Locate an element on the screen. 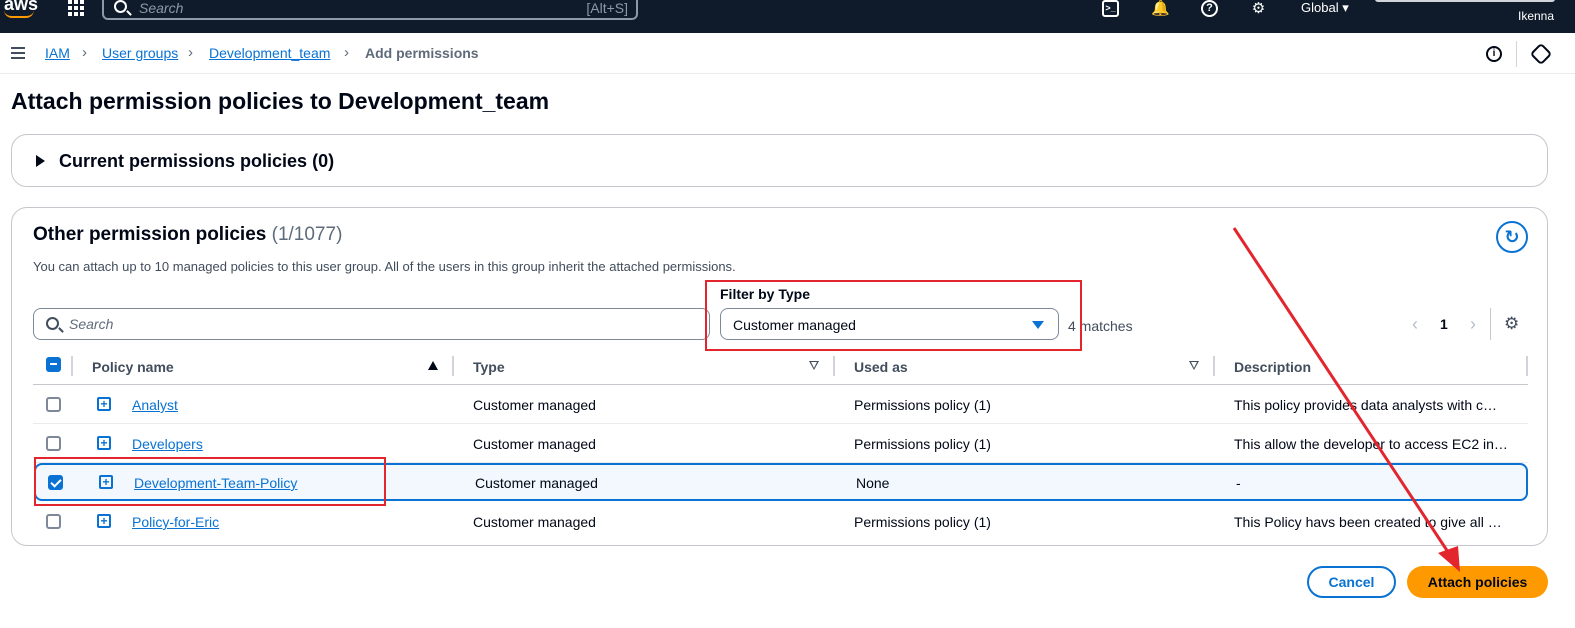 The height and width of the screenshot is (628, 1575). account-menu-bar is located at coordinates (1465, 1).